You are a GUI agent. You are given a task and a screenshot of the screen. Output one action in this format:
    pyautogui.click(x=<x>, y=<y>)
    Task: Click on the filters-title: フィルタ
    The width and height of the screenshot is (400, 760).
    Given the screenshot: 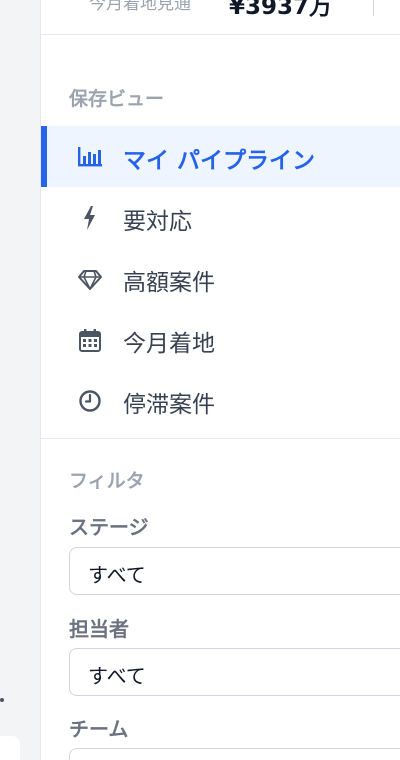 What is the action you would take?
    pyautogui.click(x=107, y=481)
    